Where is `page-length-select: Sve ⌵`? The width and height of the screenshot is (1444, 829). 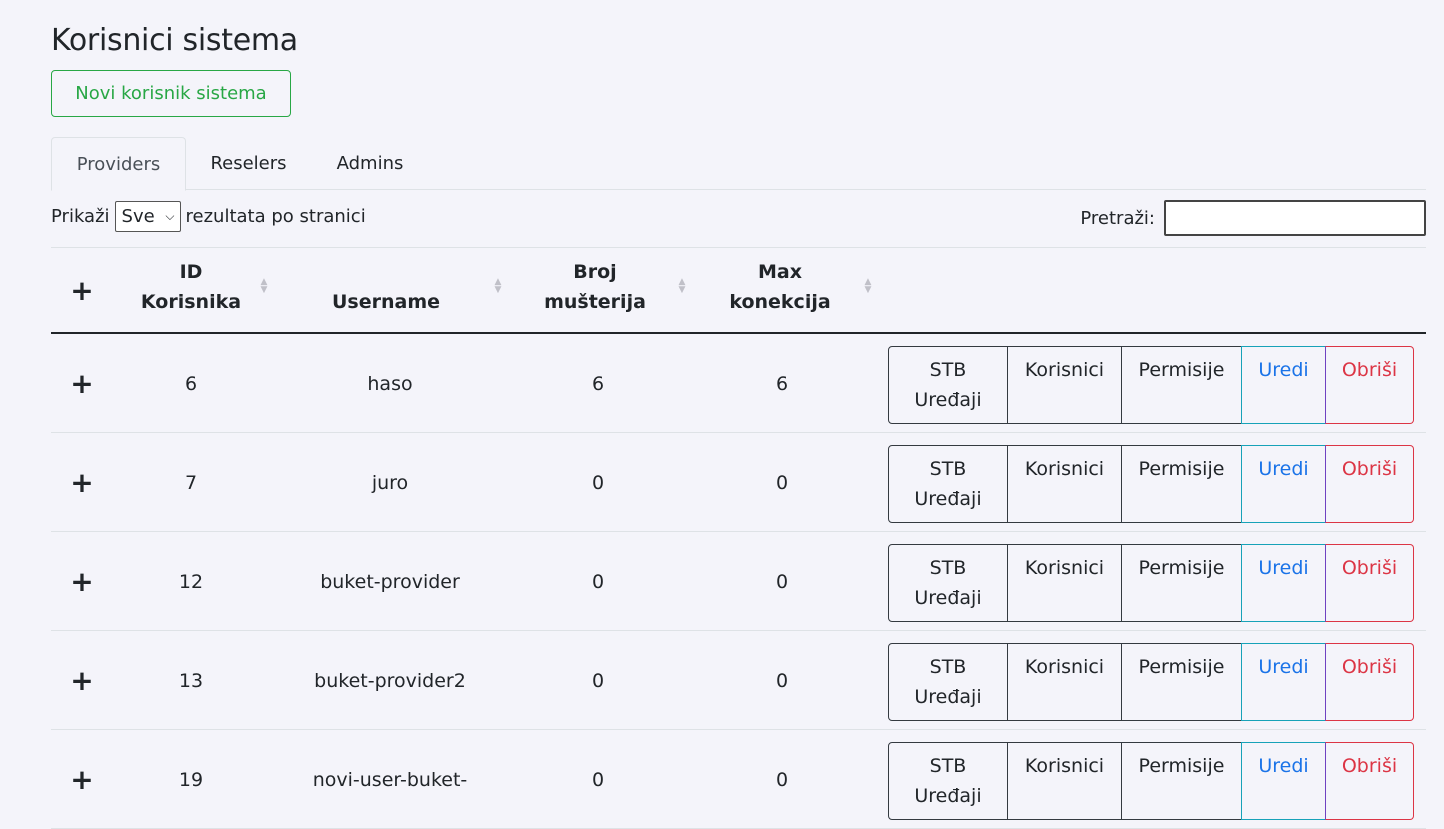 page-length-select: Sve ⌵ is located at coordinates (147, 216).